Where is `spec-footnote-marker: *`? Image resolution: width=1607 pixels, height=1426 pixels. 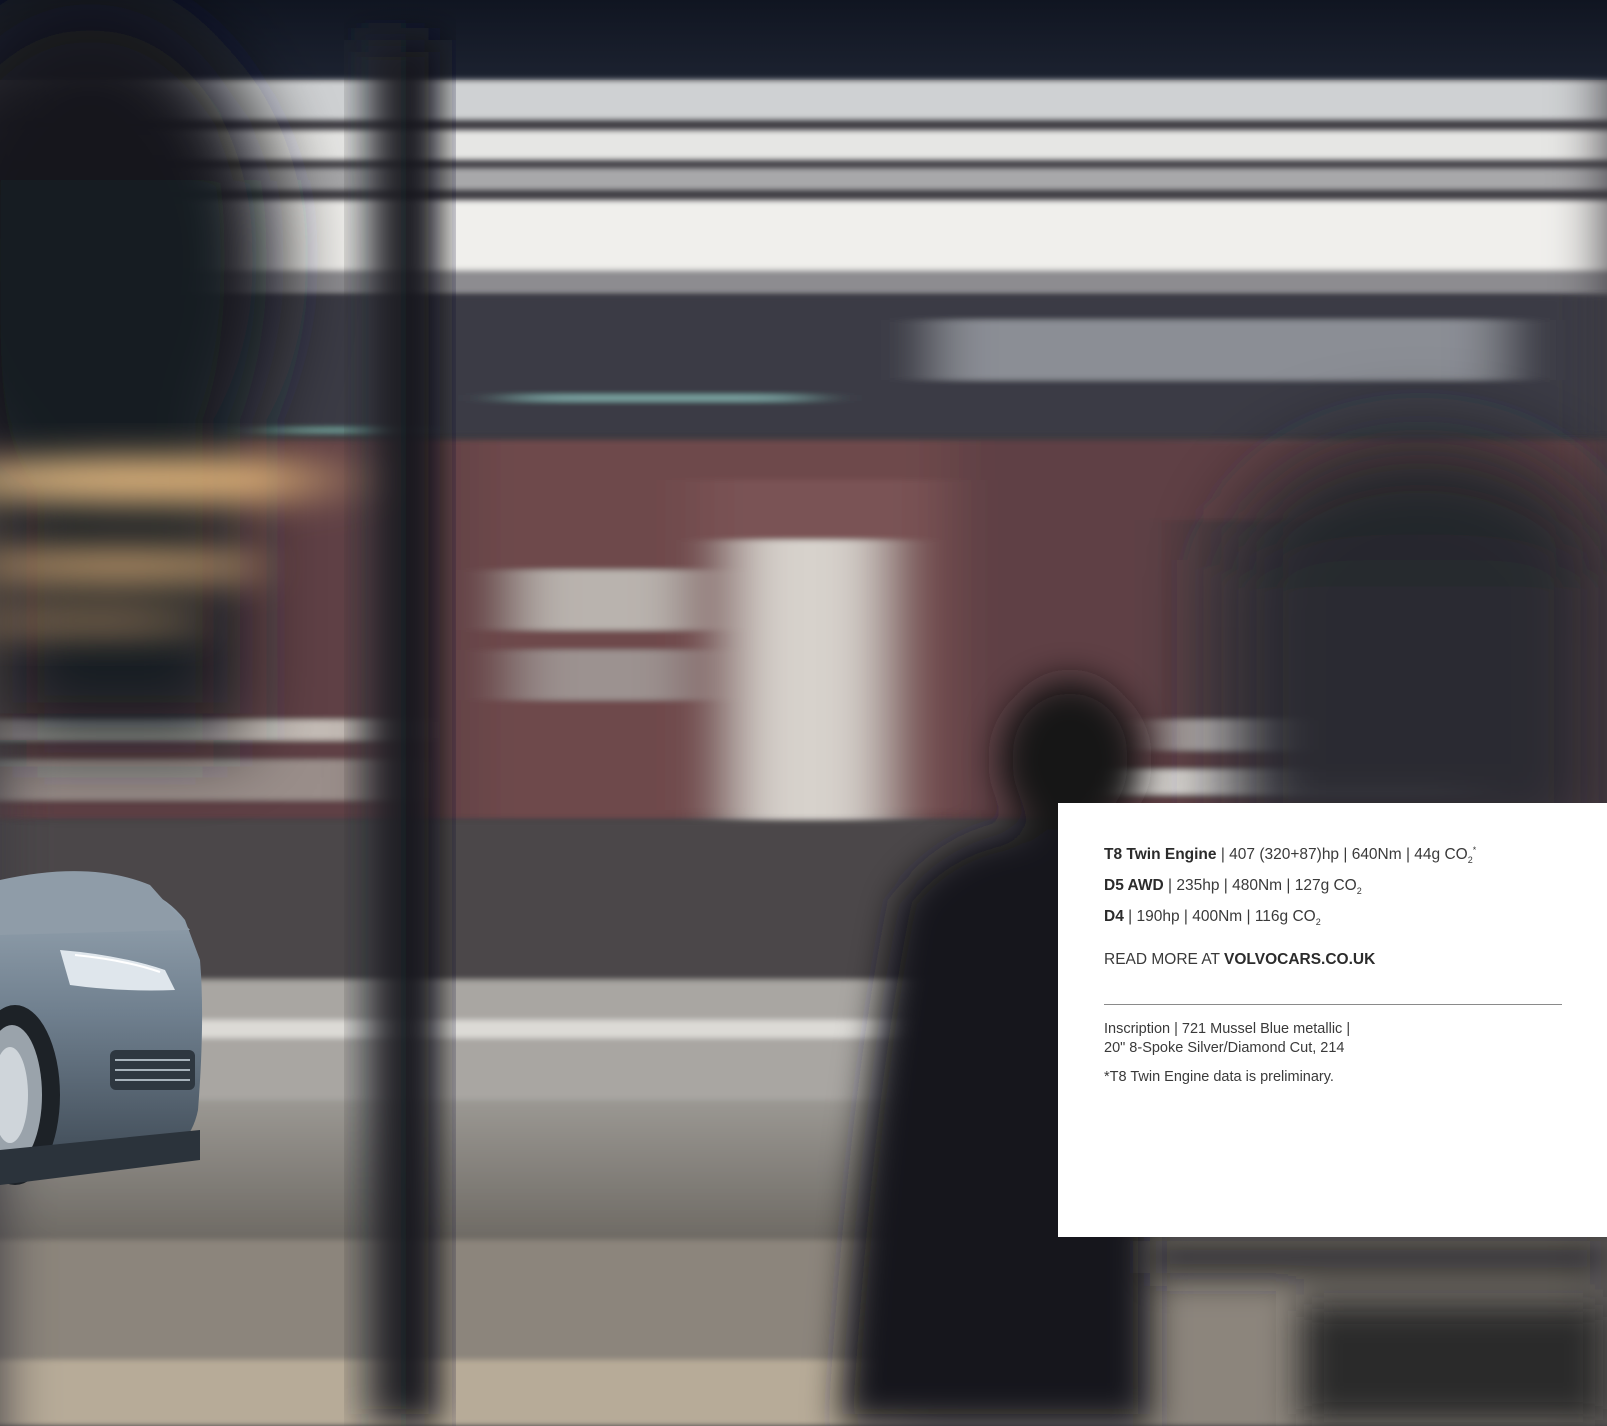 spec-footnote-marker: * is located at coordinates (1474, 849).